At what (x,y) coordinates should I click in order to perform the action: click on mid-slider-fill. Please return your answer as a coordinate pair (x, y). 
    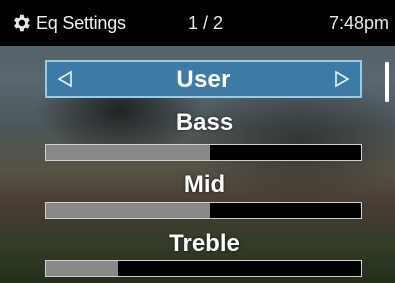
    Looking at the image, I should click on (128, 210).